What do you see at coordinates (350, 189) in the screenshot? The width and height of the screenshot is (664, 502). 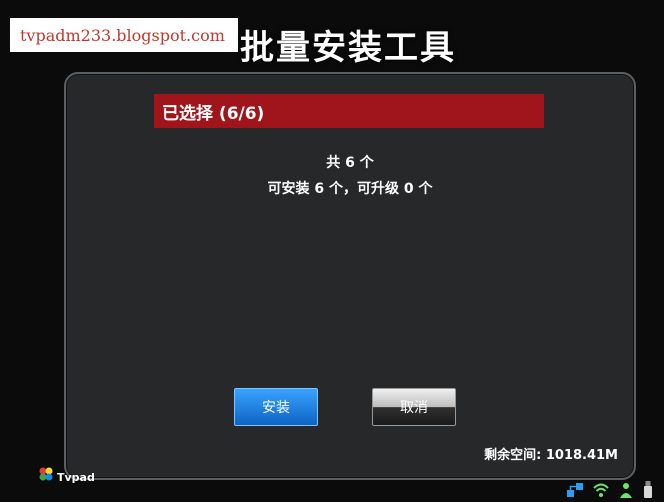 I see `summary-detail: 可安装 6 个，可升级 0 个` at bounding box center [350, 189].